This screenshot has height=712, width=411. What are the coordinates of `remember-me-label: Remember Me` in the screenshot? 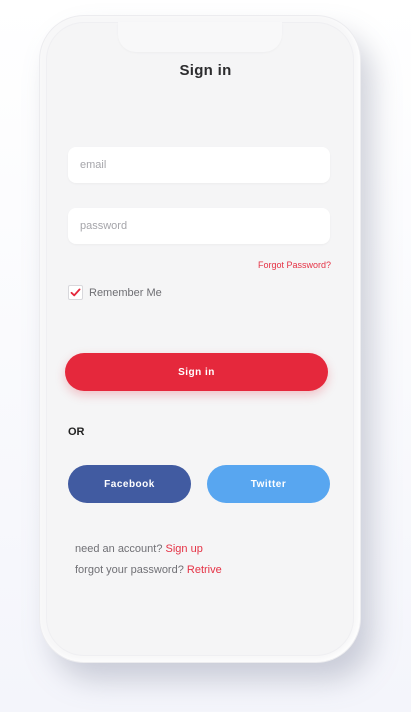 It's located at (125, 292).